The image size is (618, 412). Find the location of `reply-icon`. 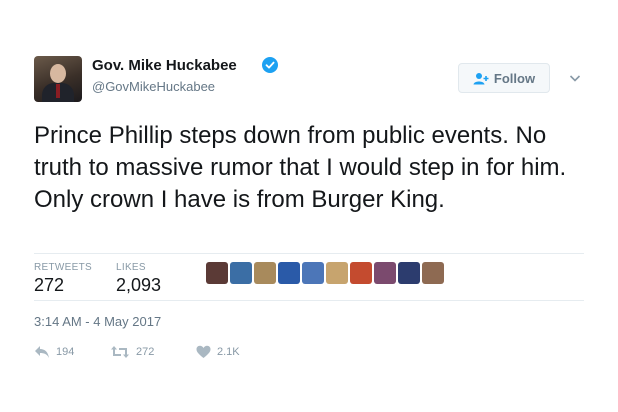

reply-icon is located at coordinates (42, 352).